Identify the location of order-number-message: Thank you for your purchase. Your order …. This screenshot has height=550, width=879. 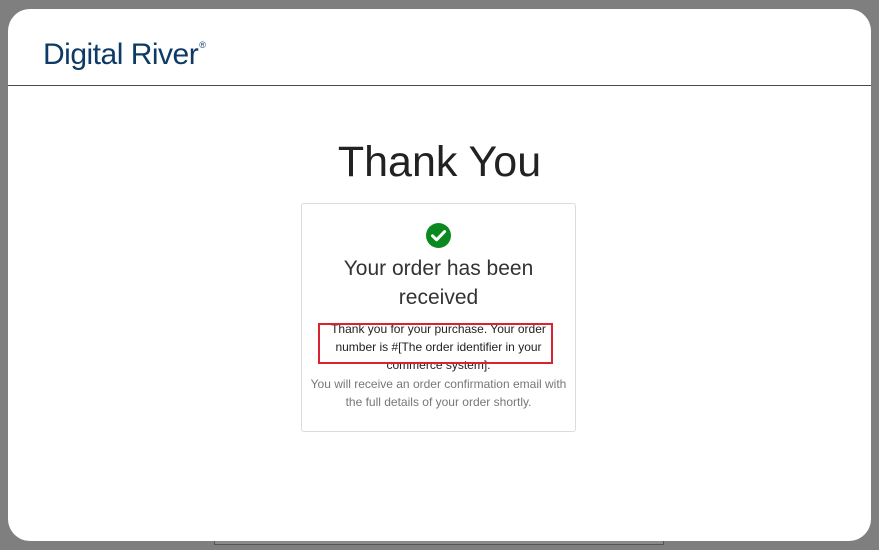
(438, 347).